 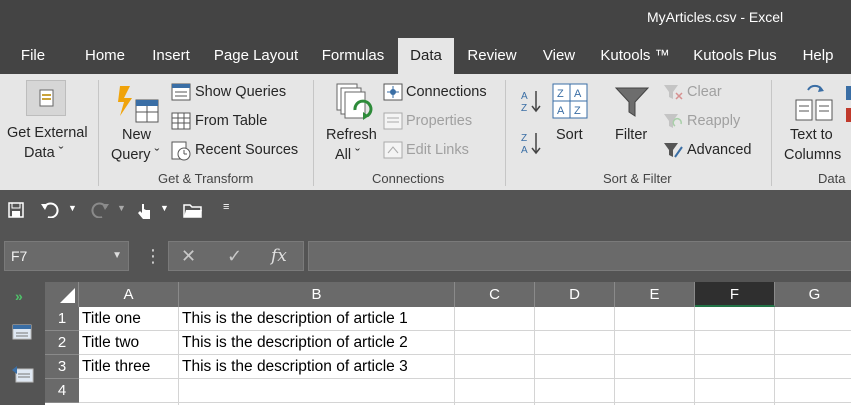 I want to click on tab-kutools-plus: Kutools Plus, so click(x=735, y=56).